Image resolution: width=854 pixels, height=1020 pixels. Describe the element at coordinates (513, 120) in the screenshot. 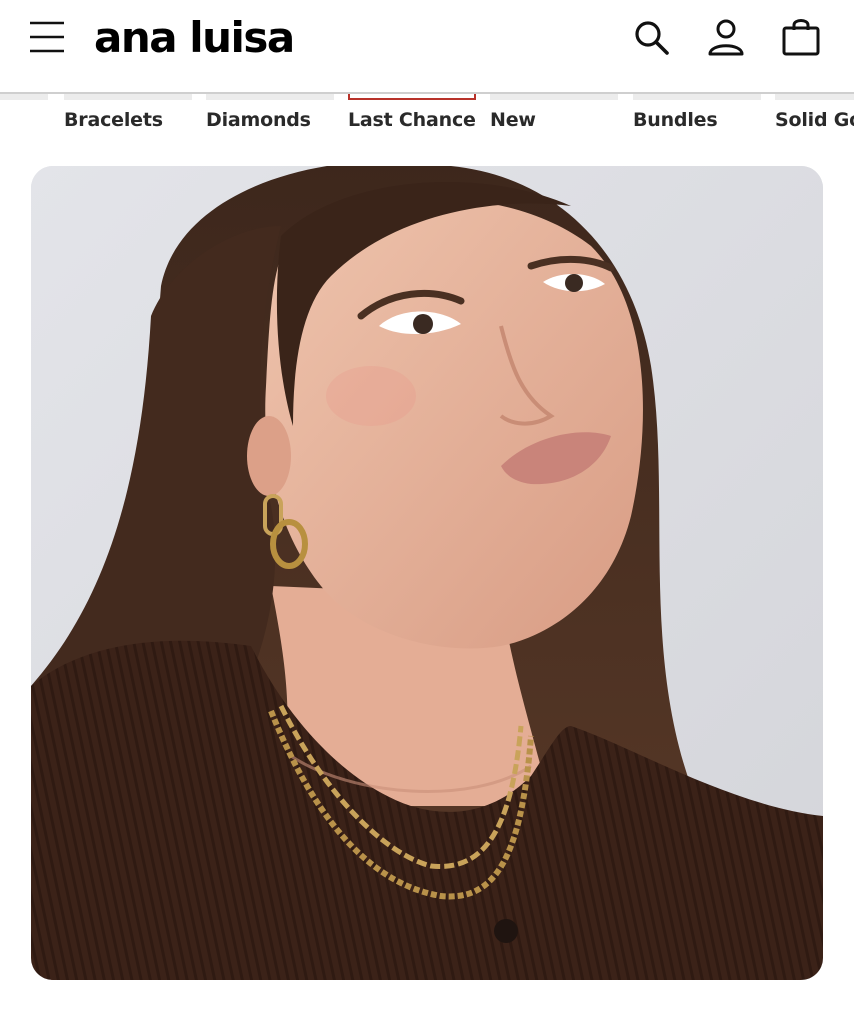

I see `nav-item-label: New` at that location.